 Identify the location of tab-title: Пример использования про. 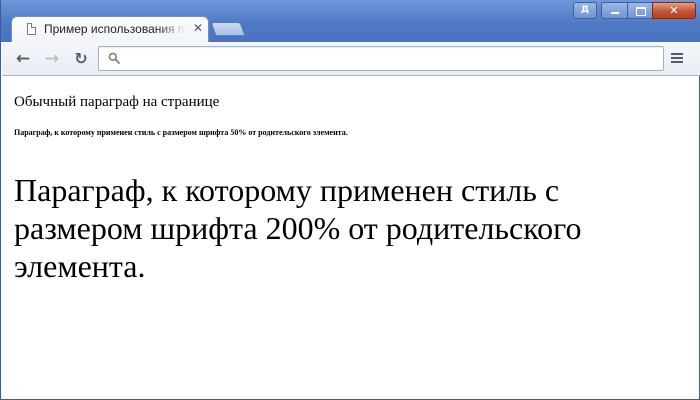
(115, 29).